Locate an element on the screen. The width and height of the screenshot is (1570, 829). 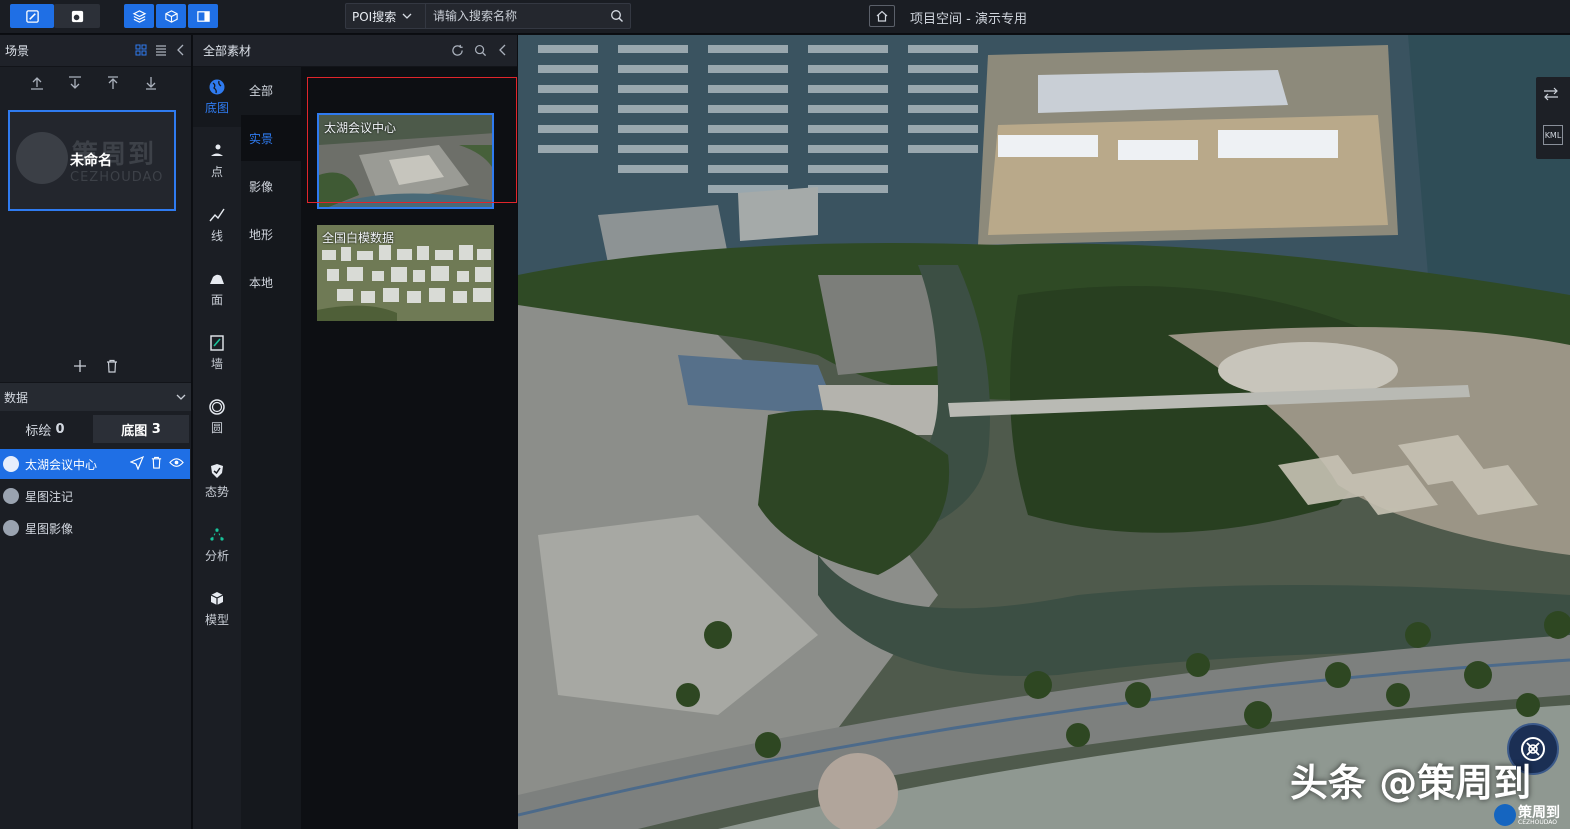
category-ditu: 底图 is located at coordinates (217, 97).